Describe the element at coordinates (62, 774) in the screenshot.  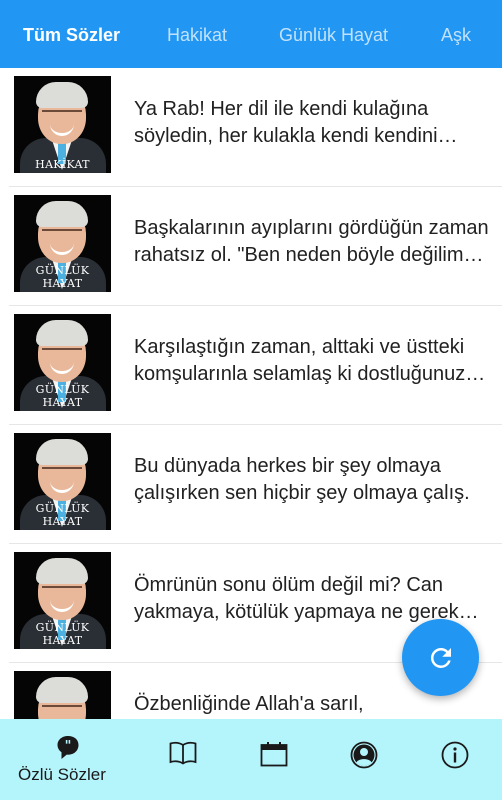
I see `nav-label: Özlü Sözler` at that location.